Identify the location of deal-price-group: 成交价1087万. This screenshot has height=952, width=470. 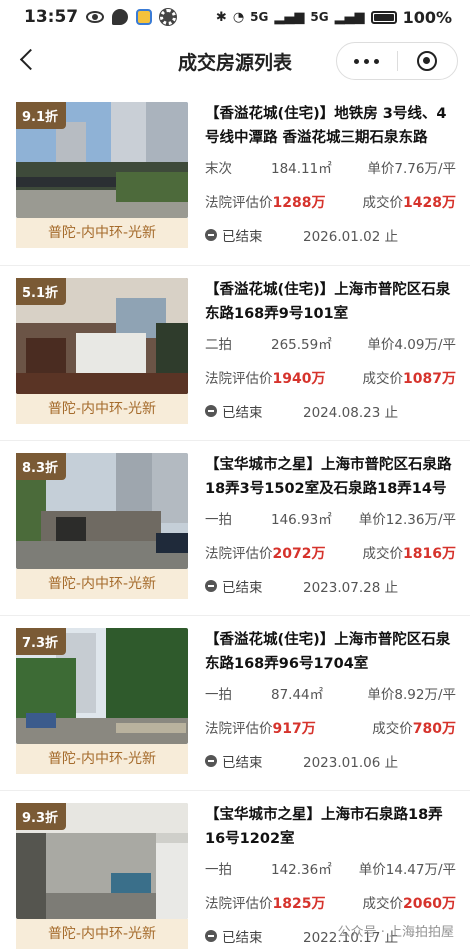
(409, 377).